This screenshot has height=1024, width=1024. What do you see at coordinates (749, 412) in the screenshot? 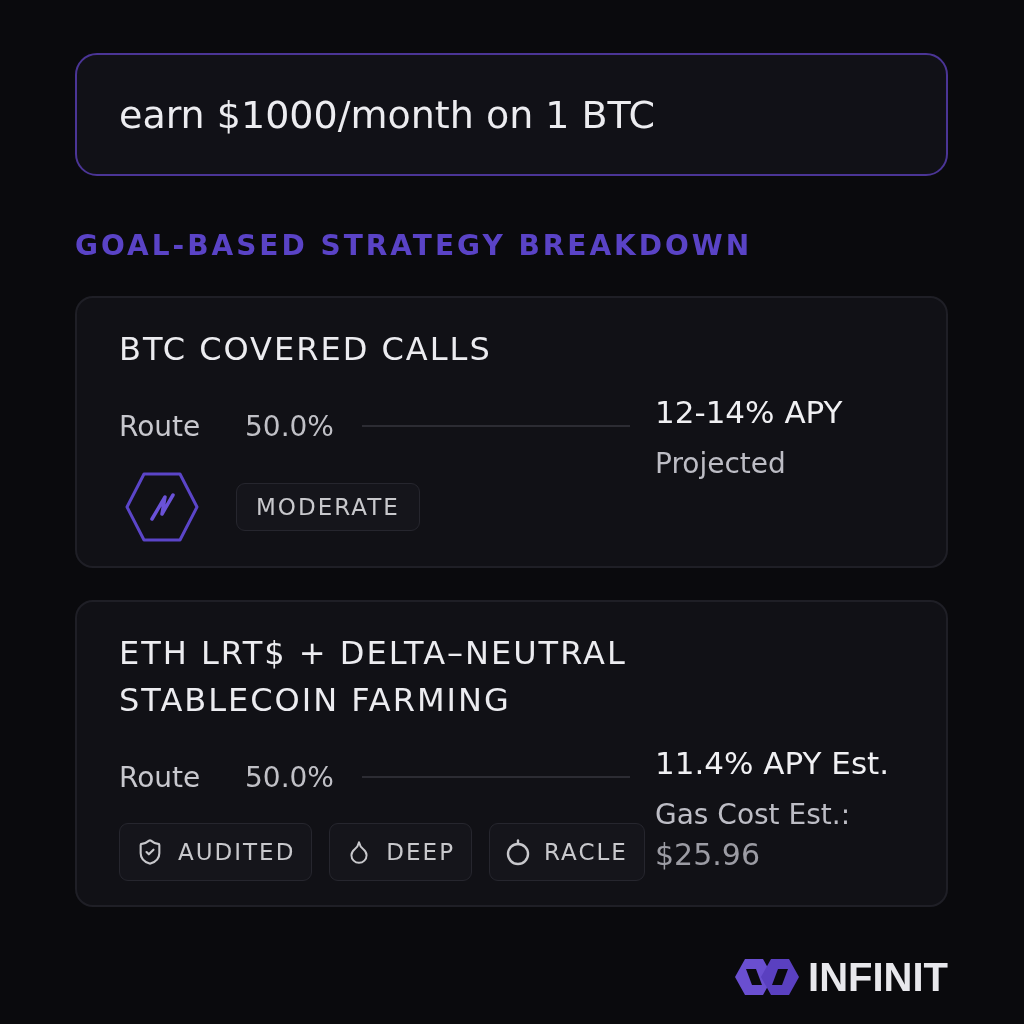
I see `apy-value: 12-14% APY` at bounding box center [749, 412].